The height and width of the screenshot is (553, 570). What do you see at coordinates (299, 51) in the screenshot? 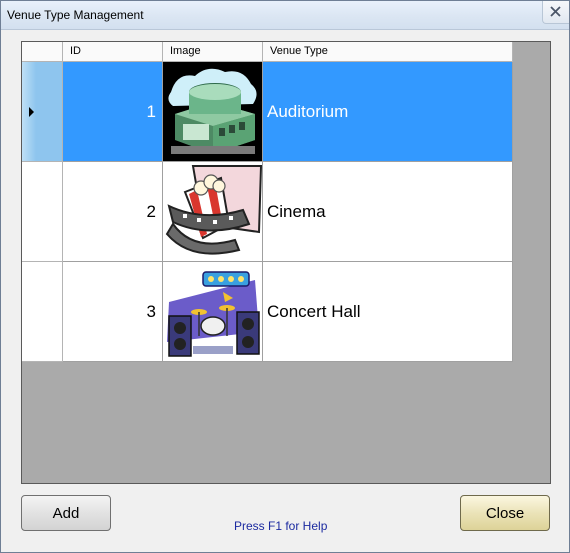
I see `column-header-label: Venue Type` at bounding box center [299, 51].